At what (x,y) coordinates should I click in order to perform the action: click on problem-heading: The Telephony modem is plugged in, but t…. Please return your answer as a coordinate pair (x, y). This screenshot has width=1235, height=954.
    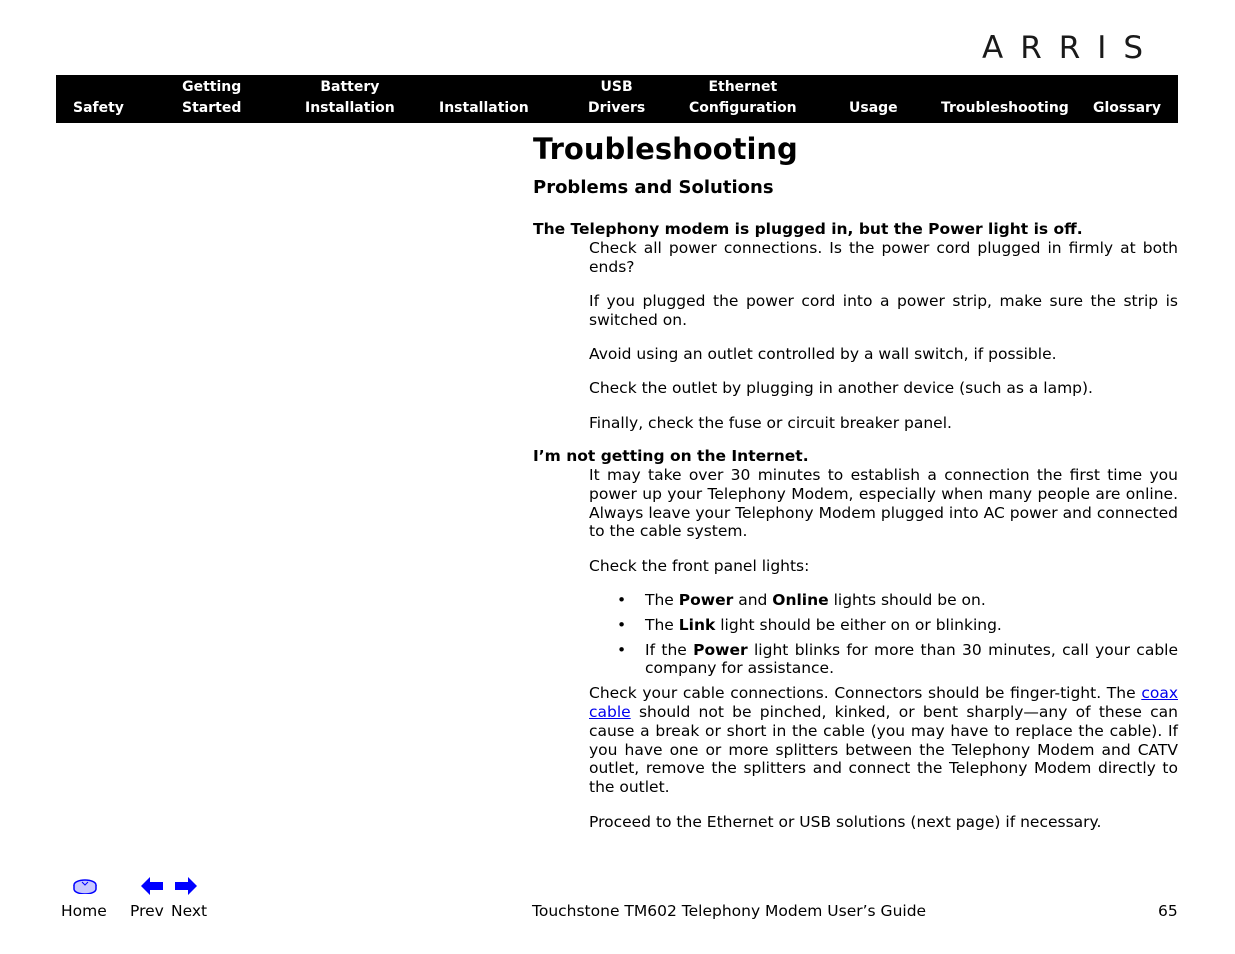
    Looking at the image, I should click on (808, 229).